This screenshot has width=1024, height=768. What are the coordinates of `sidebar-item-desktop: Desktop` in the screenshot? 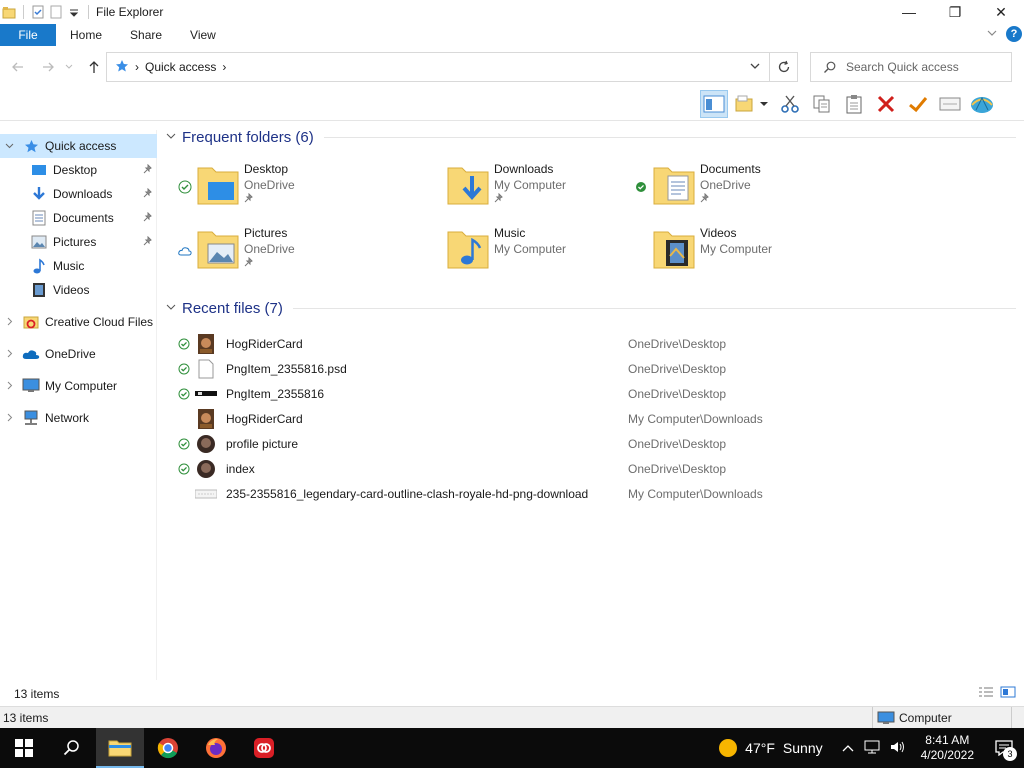 It's located at (78, 170).